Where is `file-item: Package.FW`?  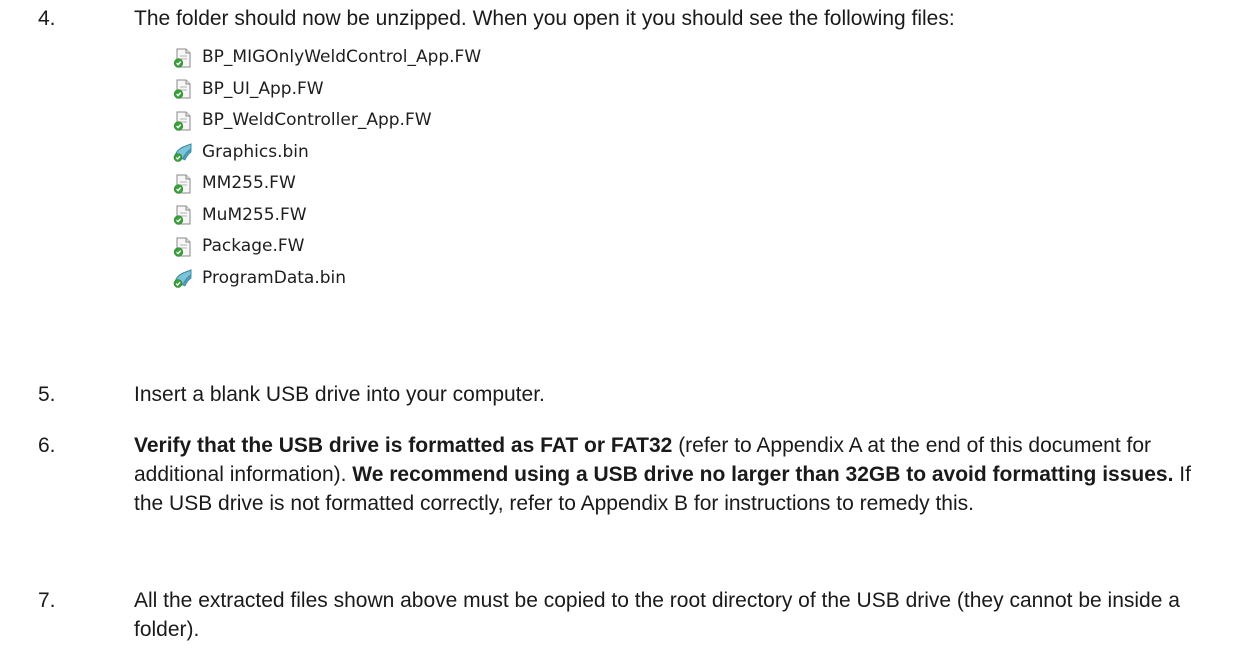 file-item: Package.FW is located at coordinates (326, 247).